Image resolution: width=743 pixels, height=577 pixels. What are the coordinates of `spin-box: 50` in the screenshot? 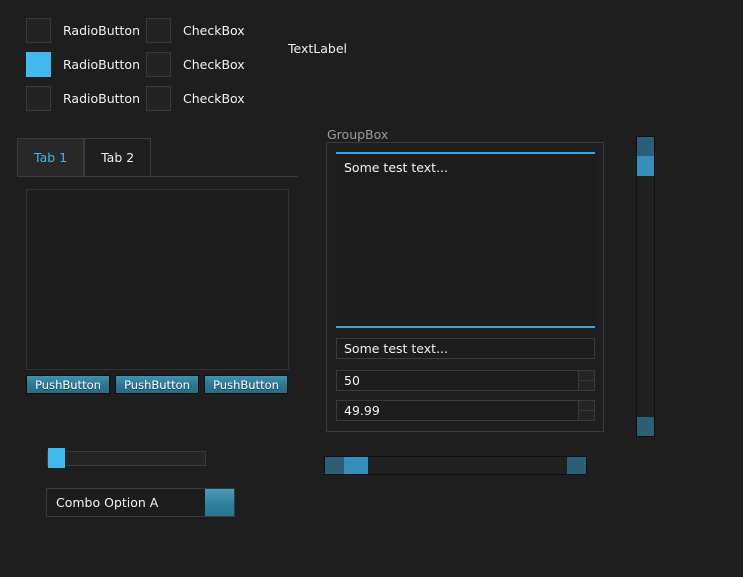 It's located at (465, 380).